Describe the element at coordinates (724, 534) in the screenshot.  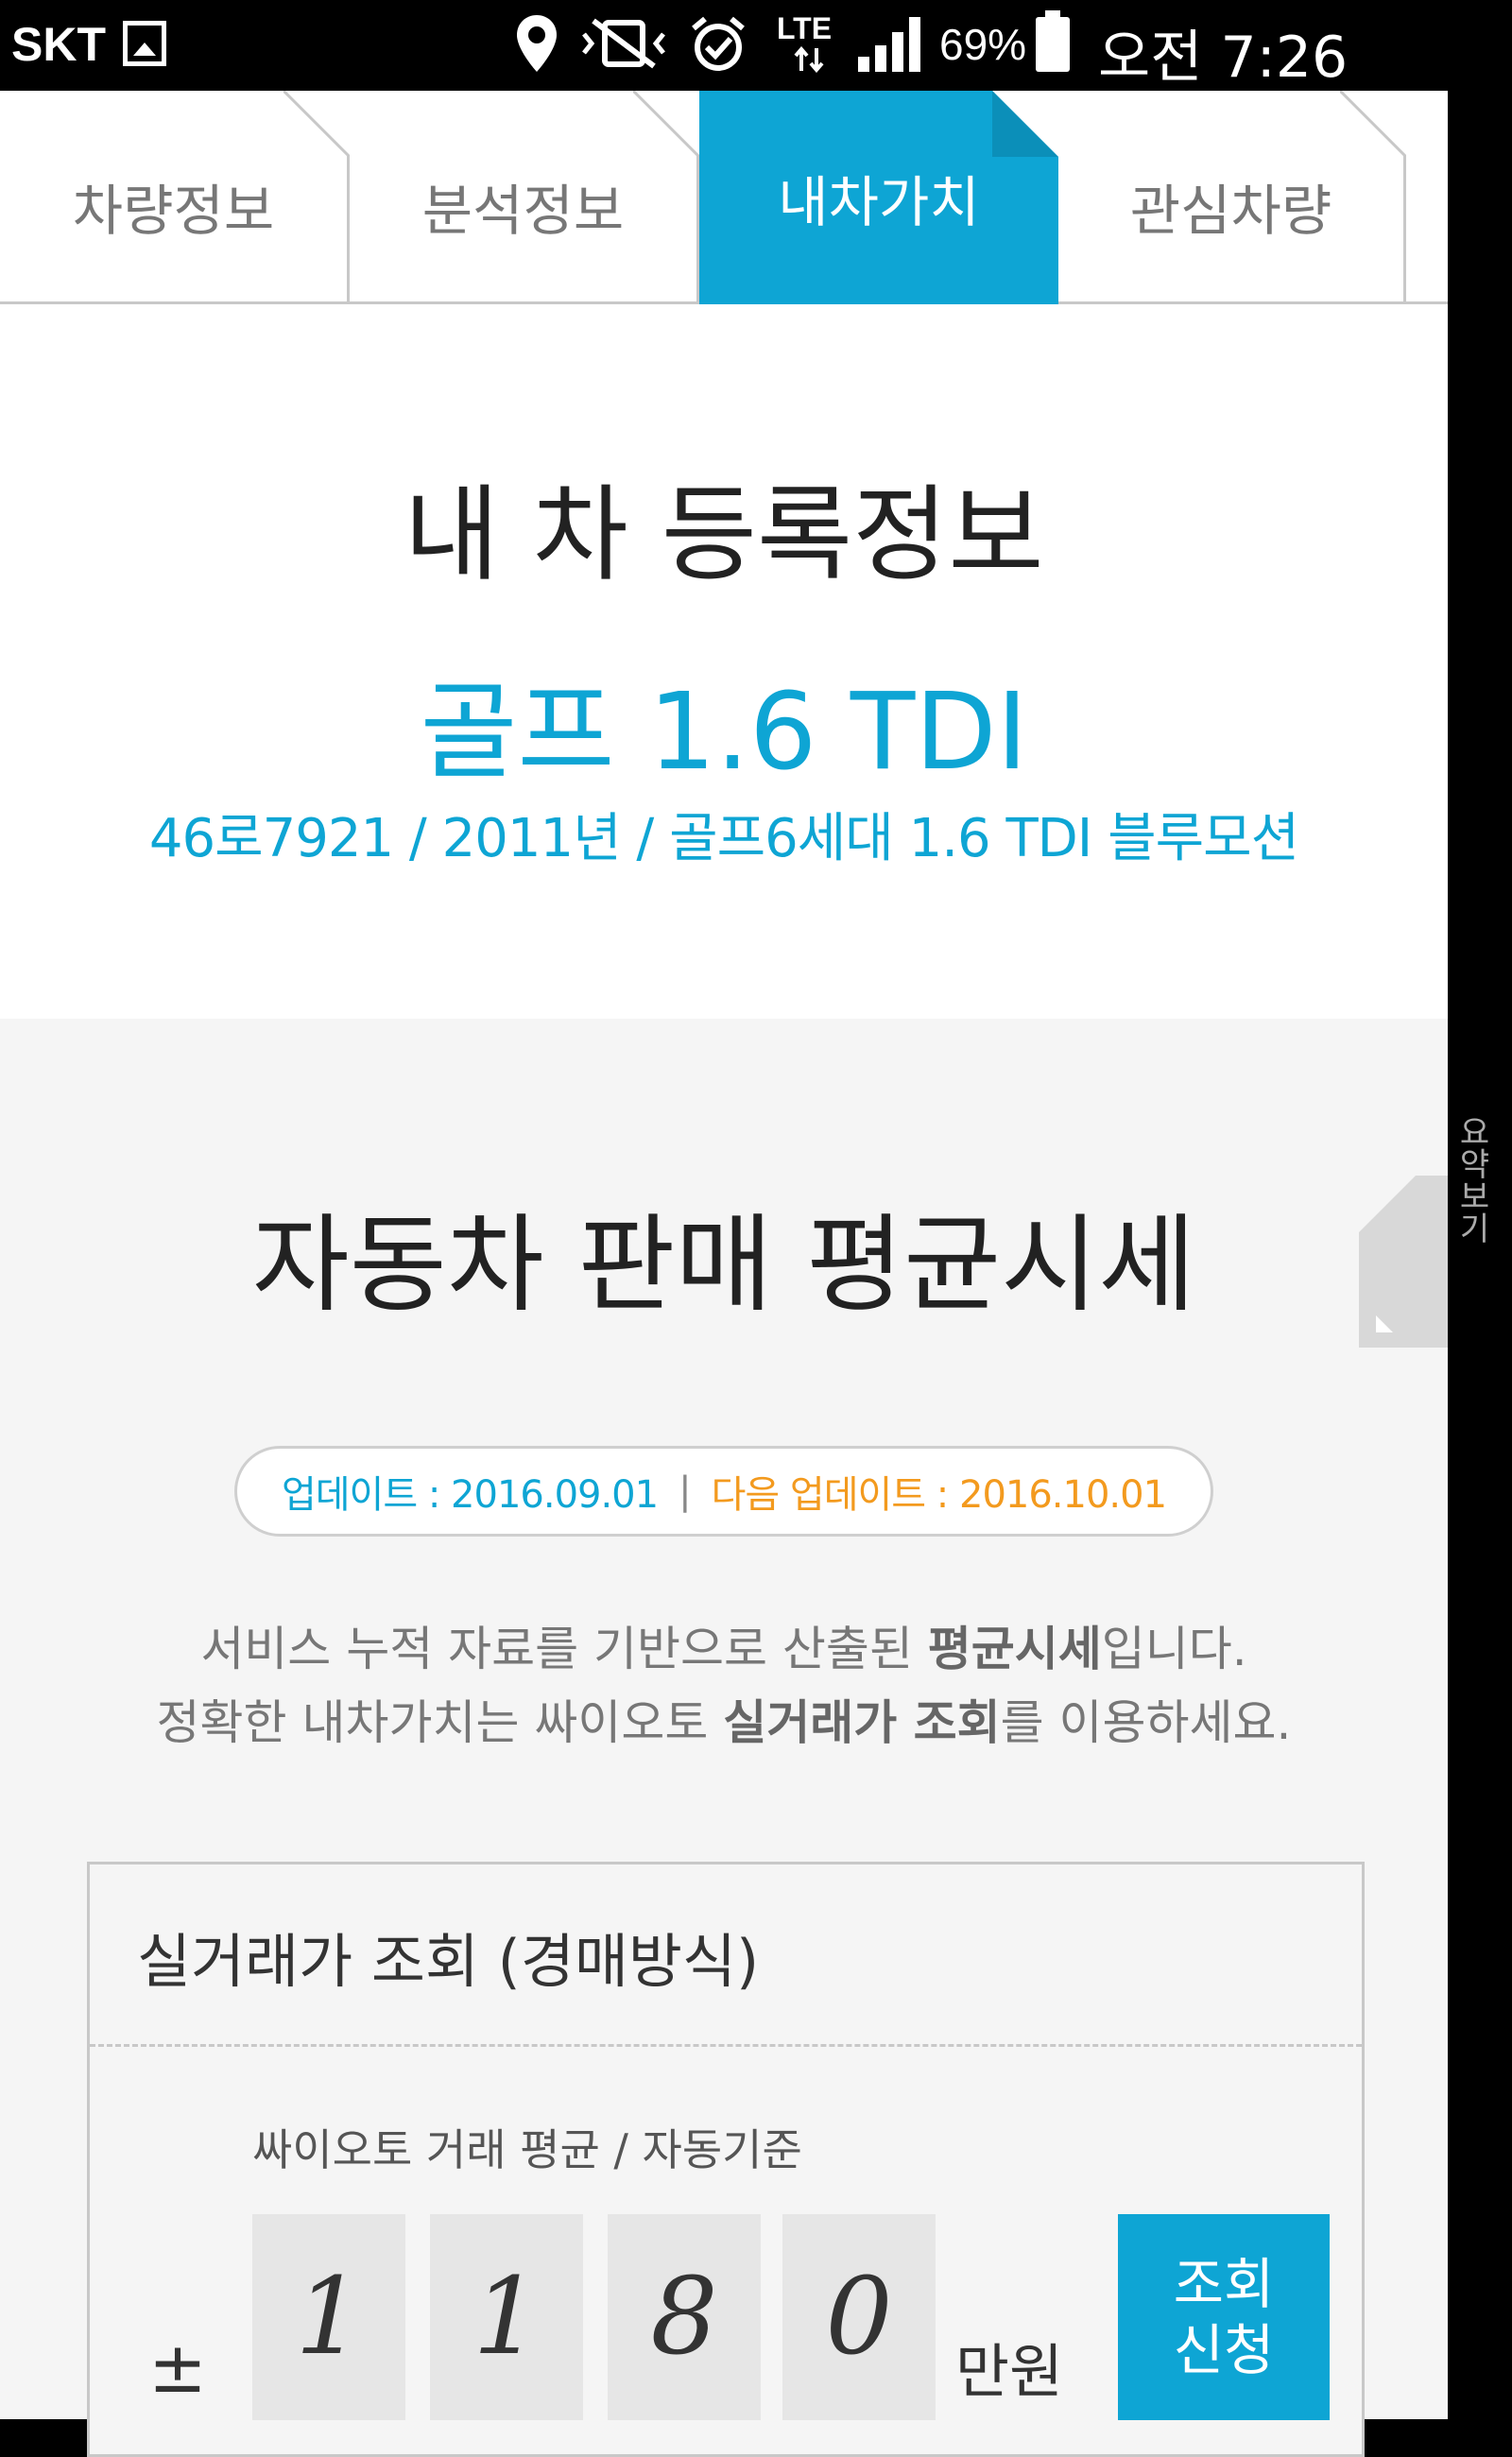
I see `registration-title: 내 차 등록정보` at that location.